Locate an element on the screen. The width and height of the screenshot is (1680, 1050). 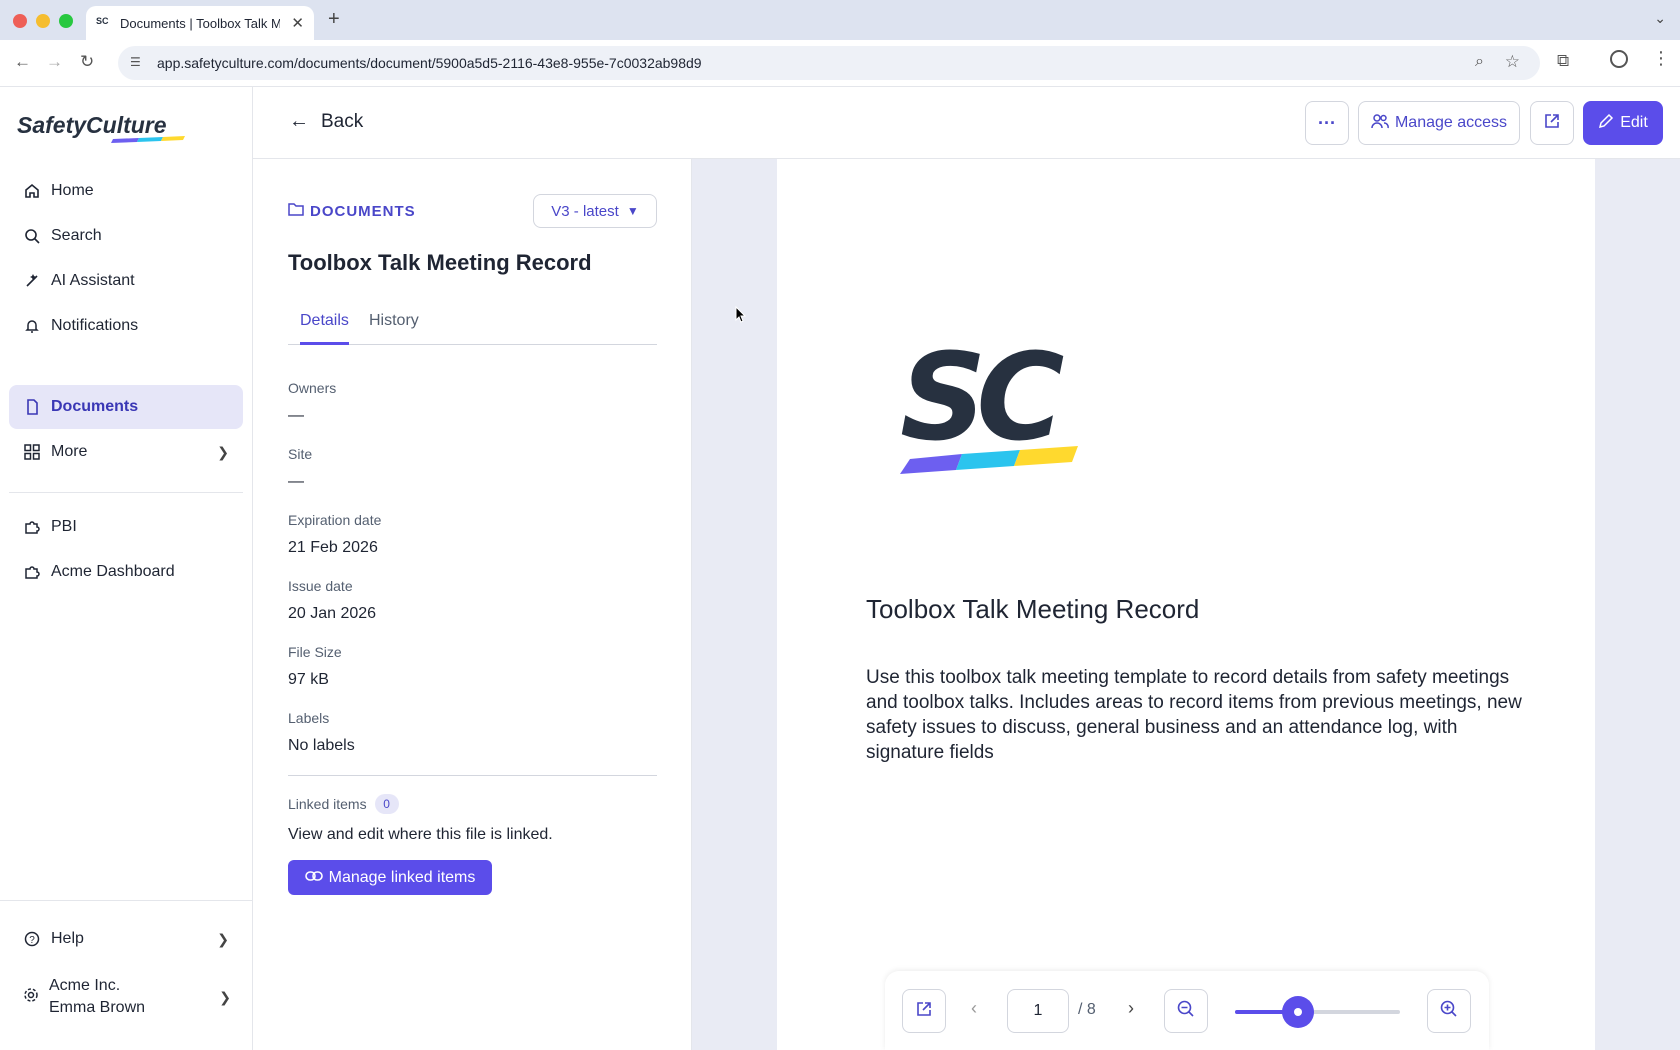
browser-tab-title: Documents | Toolbox Talk Me is located at coordinates (200, 23).